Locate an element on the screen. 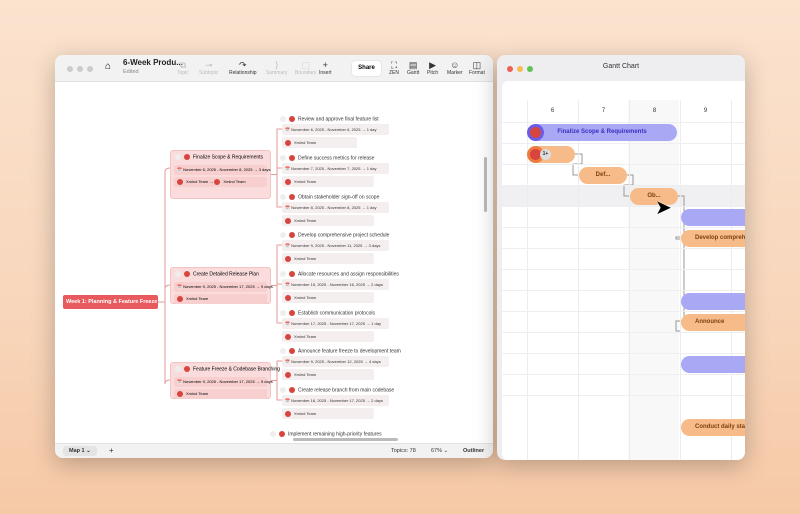 The height and width of the screenshot is (514, 800). subtopic: Establish communication protocols is located at coordinates (327, 313).